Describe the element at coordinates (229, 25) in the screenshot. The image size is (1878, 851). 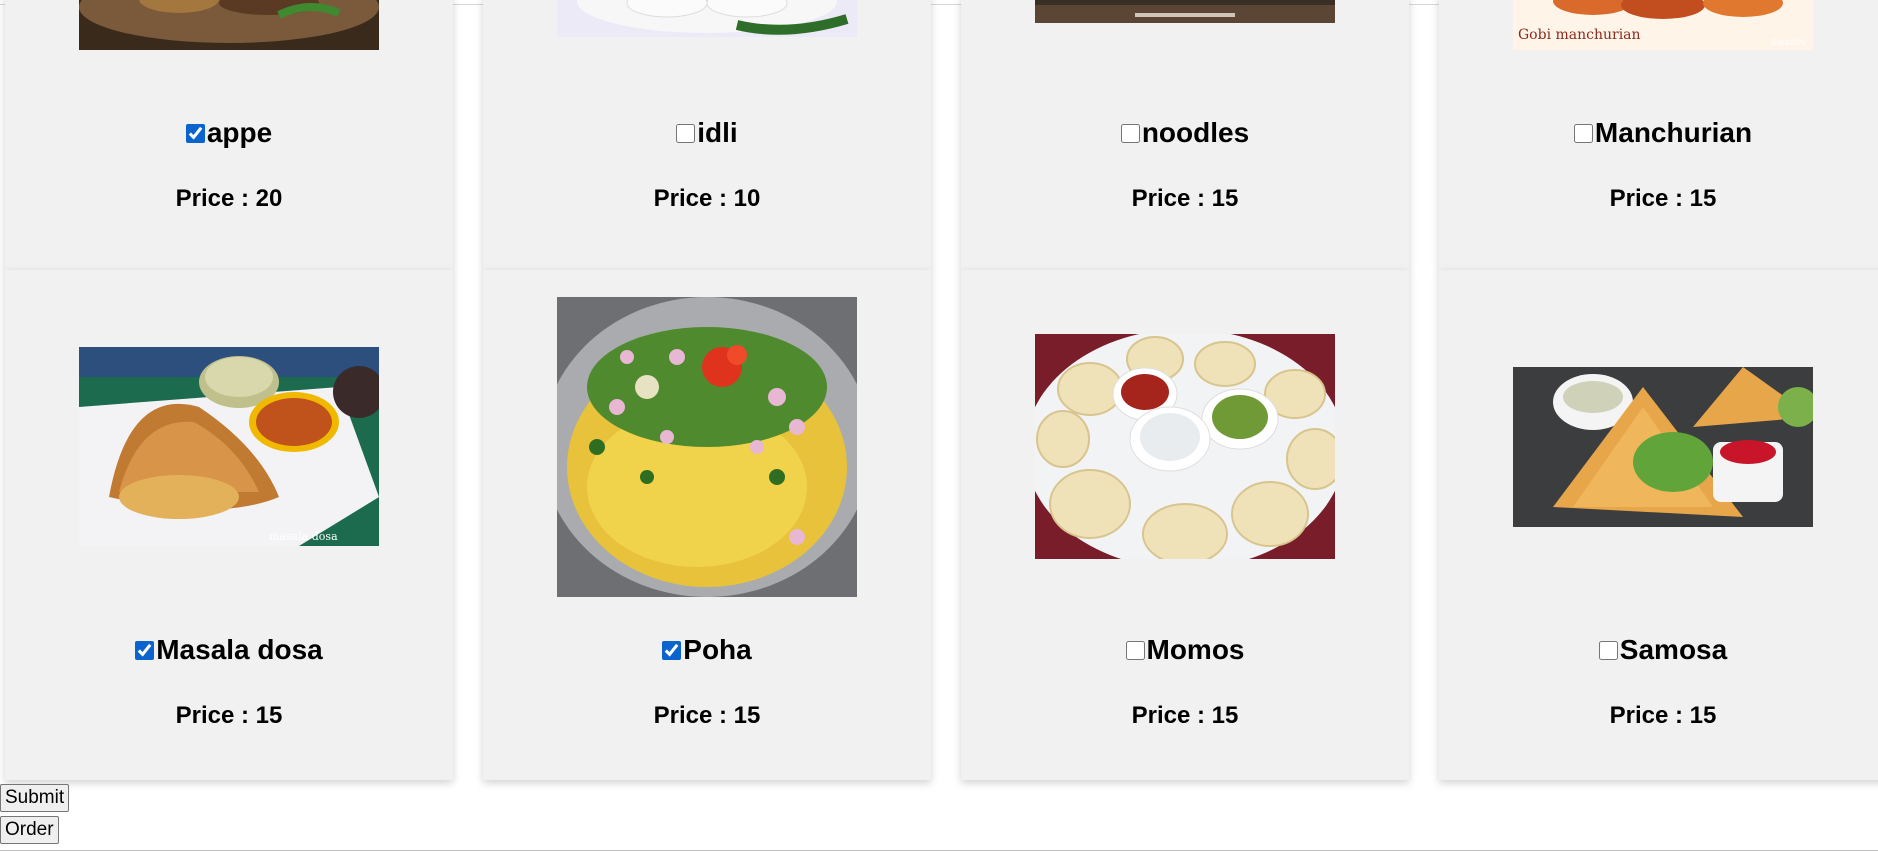
I see `appe-image` at that location.